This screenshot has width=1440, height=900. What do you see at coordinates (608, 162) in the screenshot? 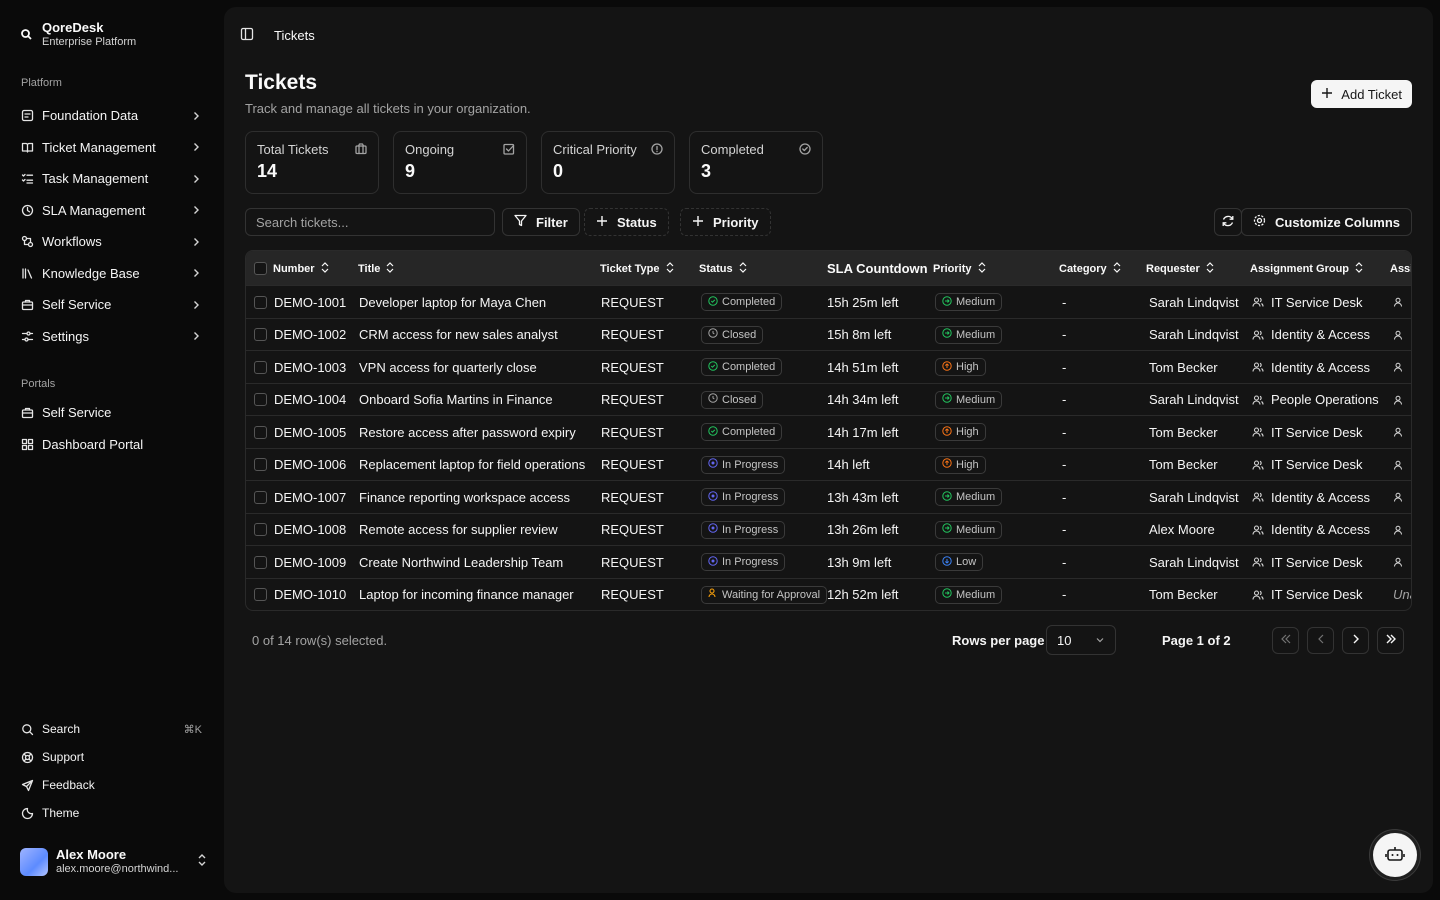
I see `stat-card: Critical Priority 0` at bounding box center [608, 162].